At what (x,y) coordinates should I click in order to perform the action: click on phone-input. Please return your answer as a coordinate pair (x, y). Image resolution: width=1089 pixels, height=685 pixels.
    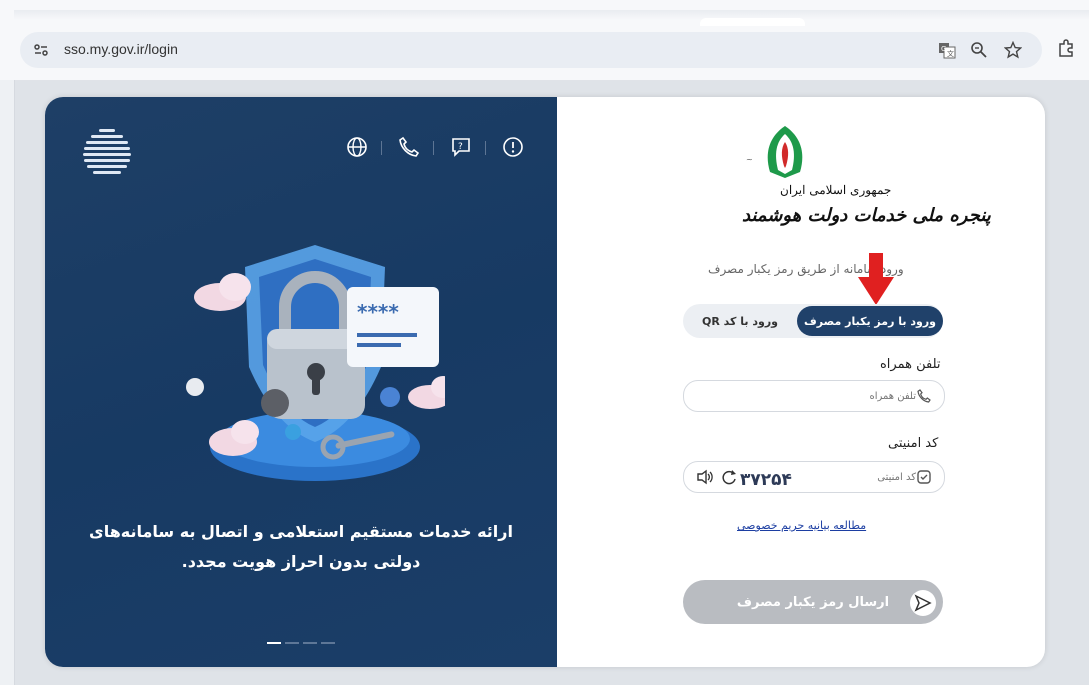
    Looking at the image, I should click on (821, 396).